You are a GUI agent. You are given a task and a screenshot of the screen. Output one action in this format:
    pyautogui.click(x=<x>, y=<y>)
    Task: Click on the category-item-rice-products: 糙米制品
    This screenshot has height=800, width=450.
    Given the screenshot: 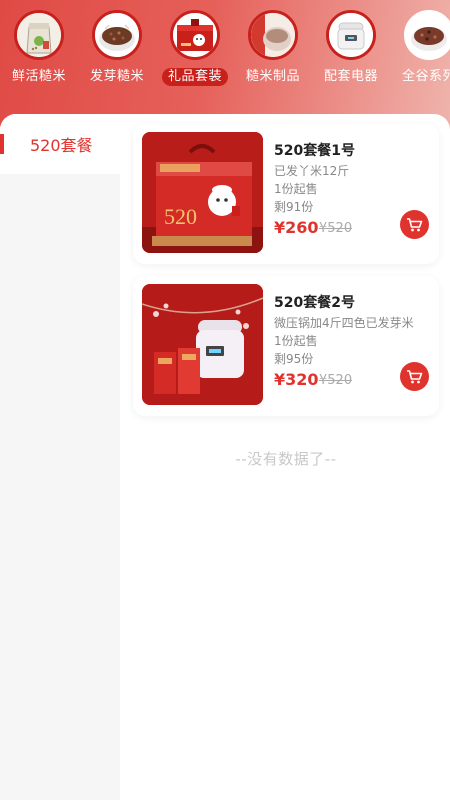 What is the action you would take?
    pyautogui.click(x=273, y=55)
    